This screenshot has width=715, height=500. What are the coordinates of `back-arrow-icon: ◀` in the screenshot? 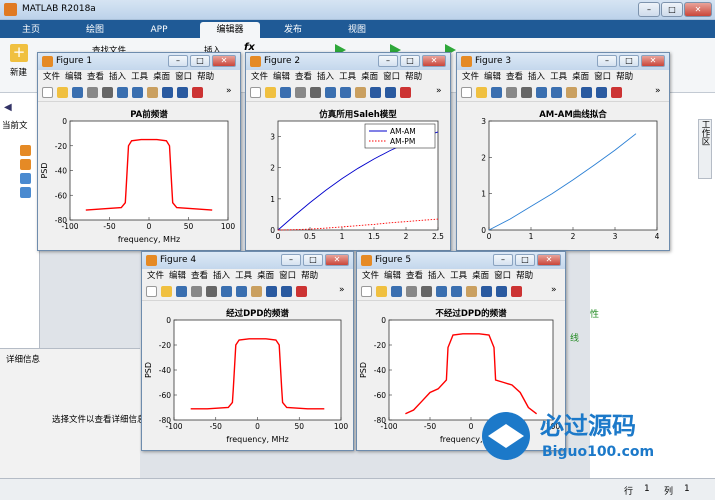 It's located at (8, 107).